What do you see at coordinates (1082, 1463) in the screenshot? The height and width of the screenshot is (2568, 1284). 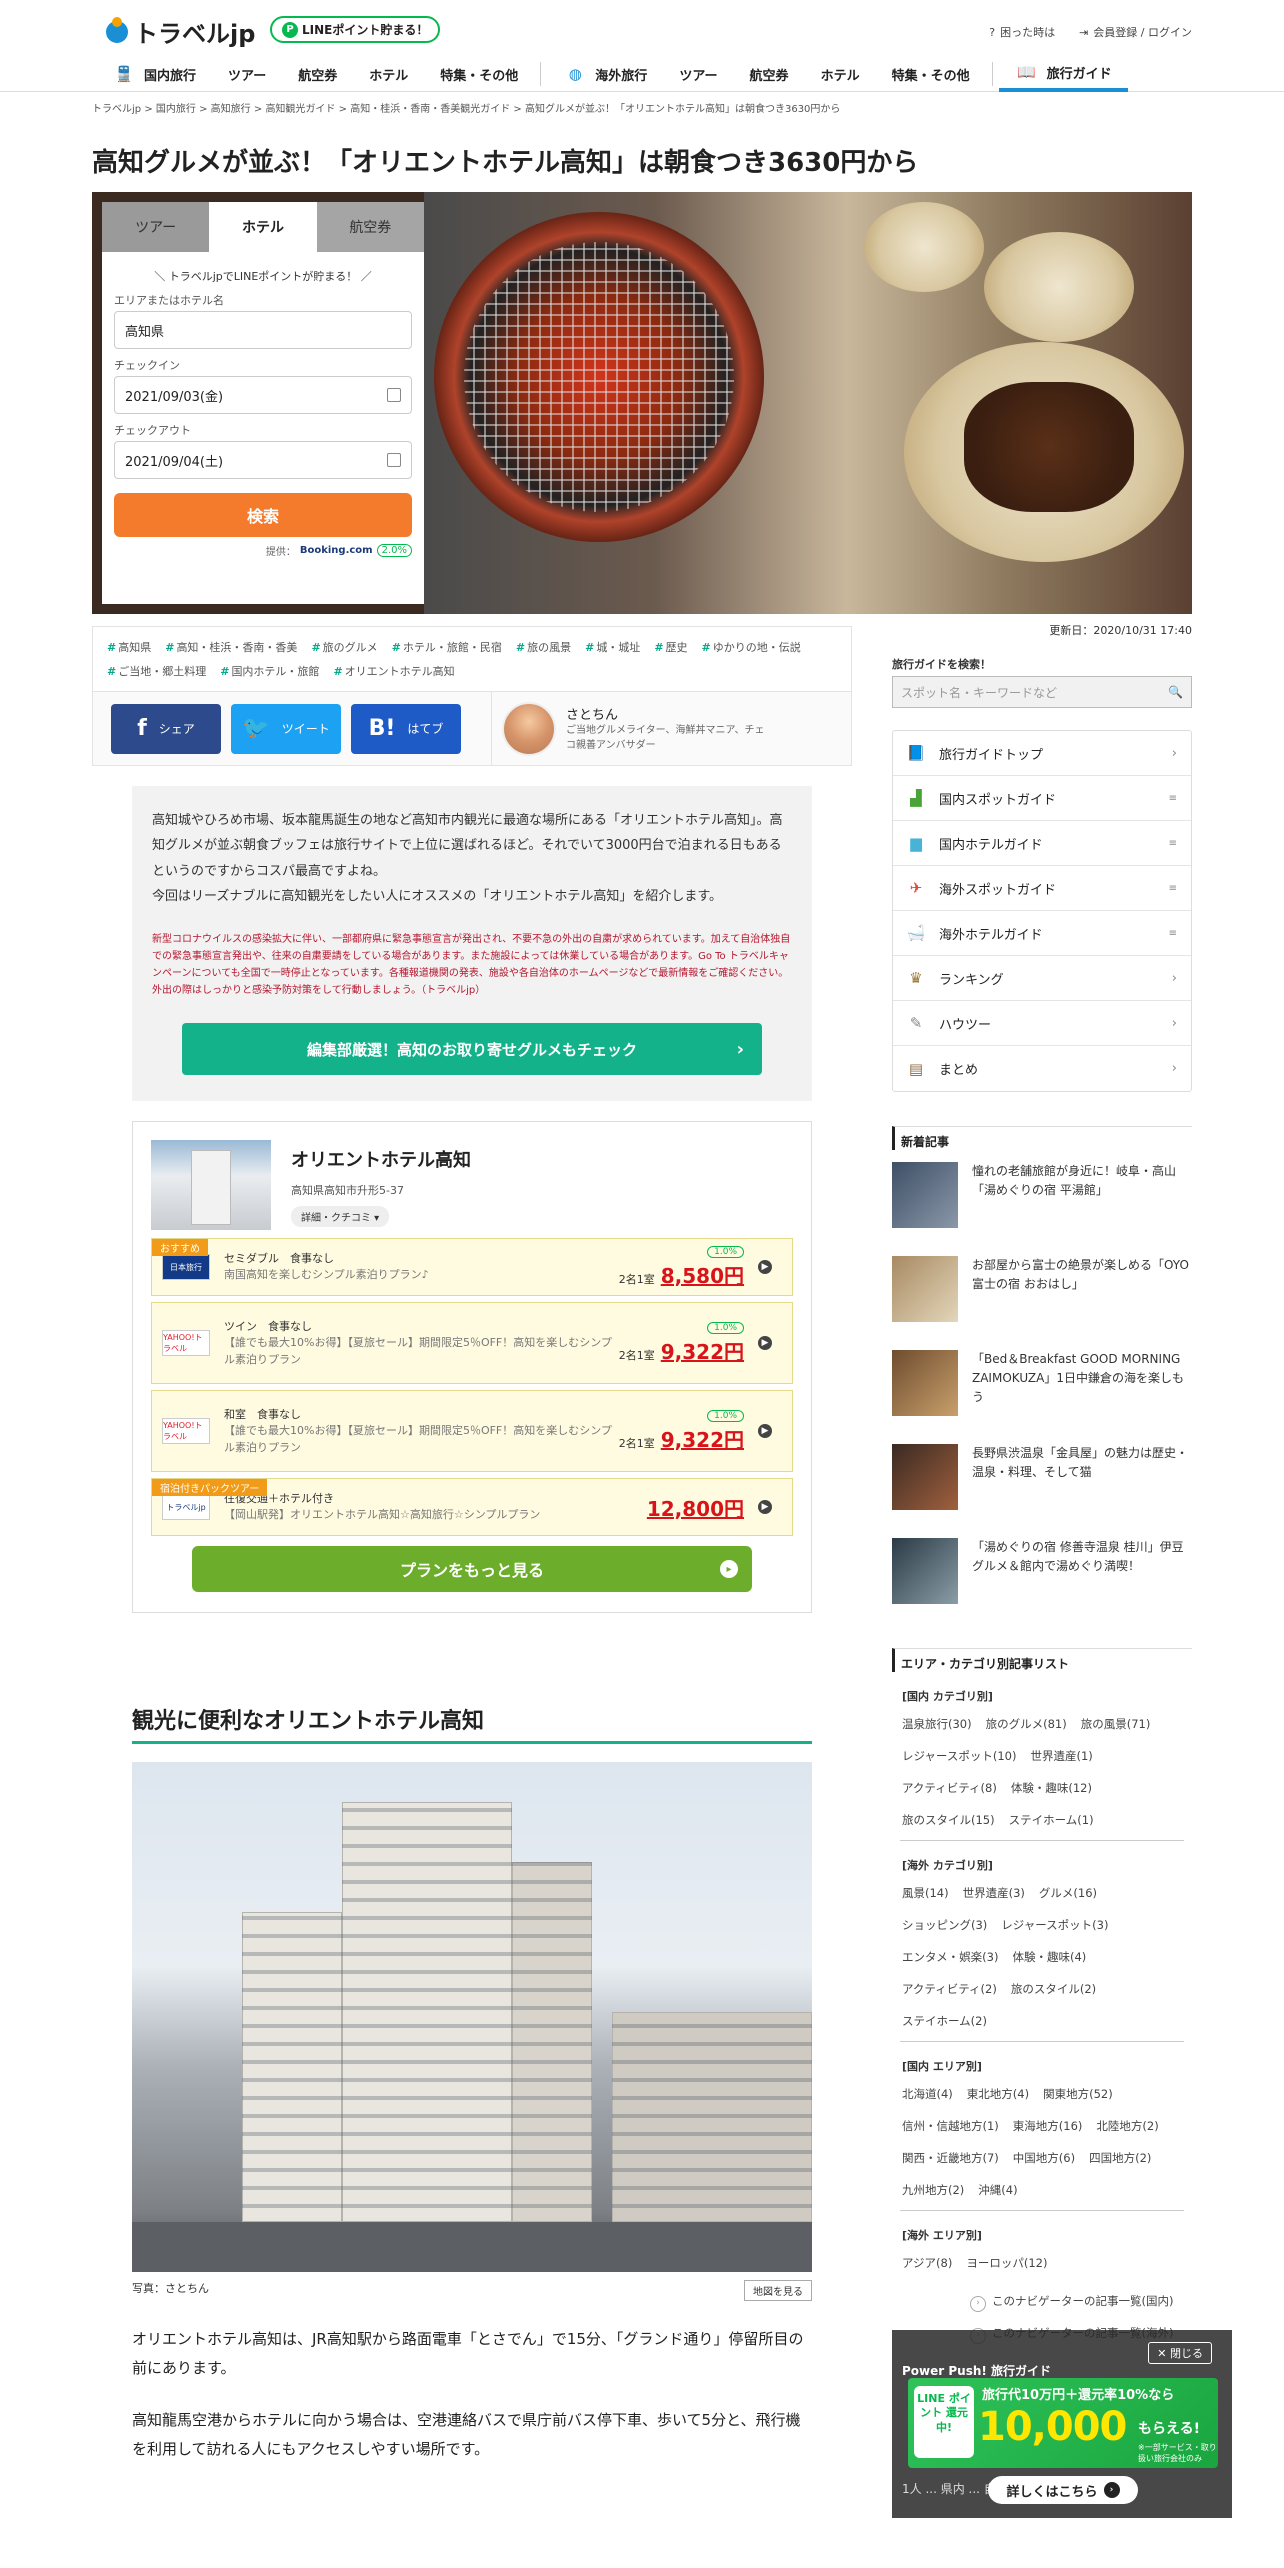 I see `news-title: 長野県渋温泉「金具屋」の魅力は歴史・温泉・料理、そして猫` at bounding box center [1082, 1463].